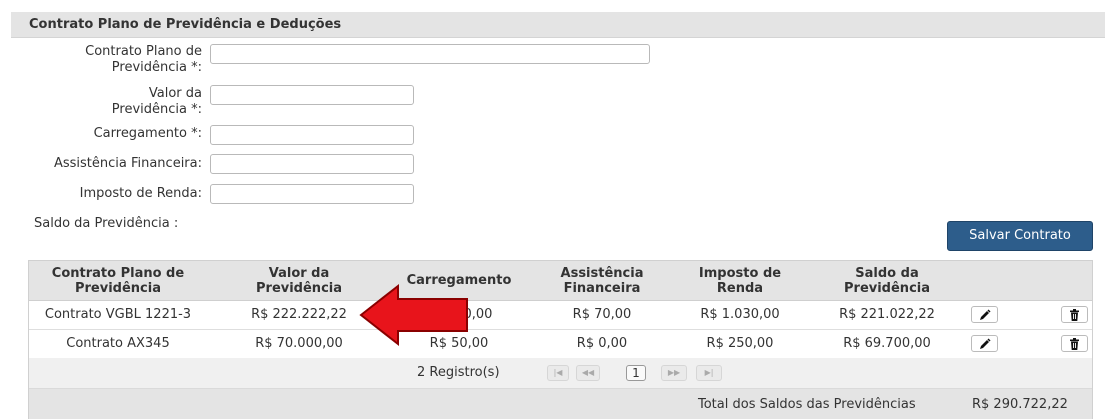  What do you see at coordinates (185, 24) in the screenshot?
I see `panel-title: Contrato Plano de Previdência e Deduções` at bounding box center [185, 24].